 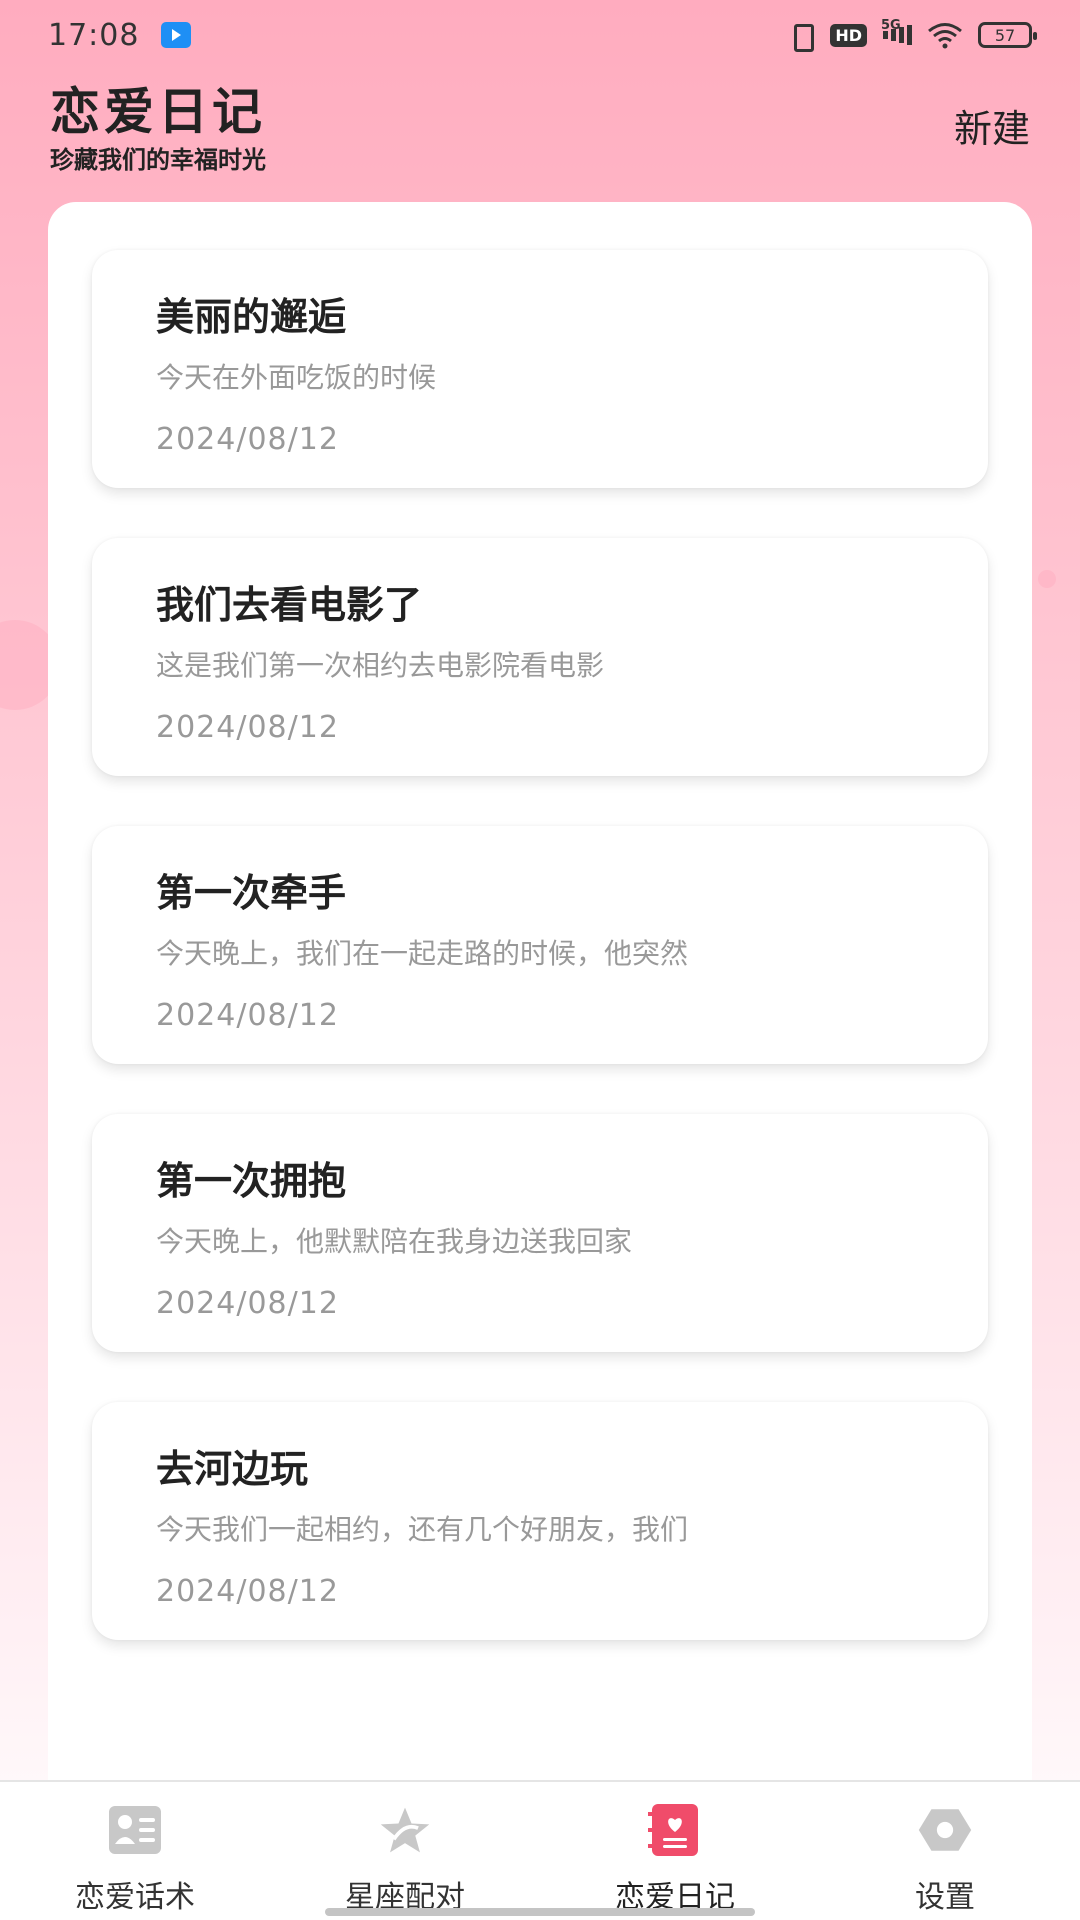 I want to click on network-type-label: 5G, so click(x=891, y=25).